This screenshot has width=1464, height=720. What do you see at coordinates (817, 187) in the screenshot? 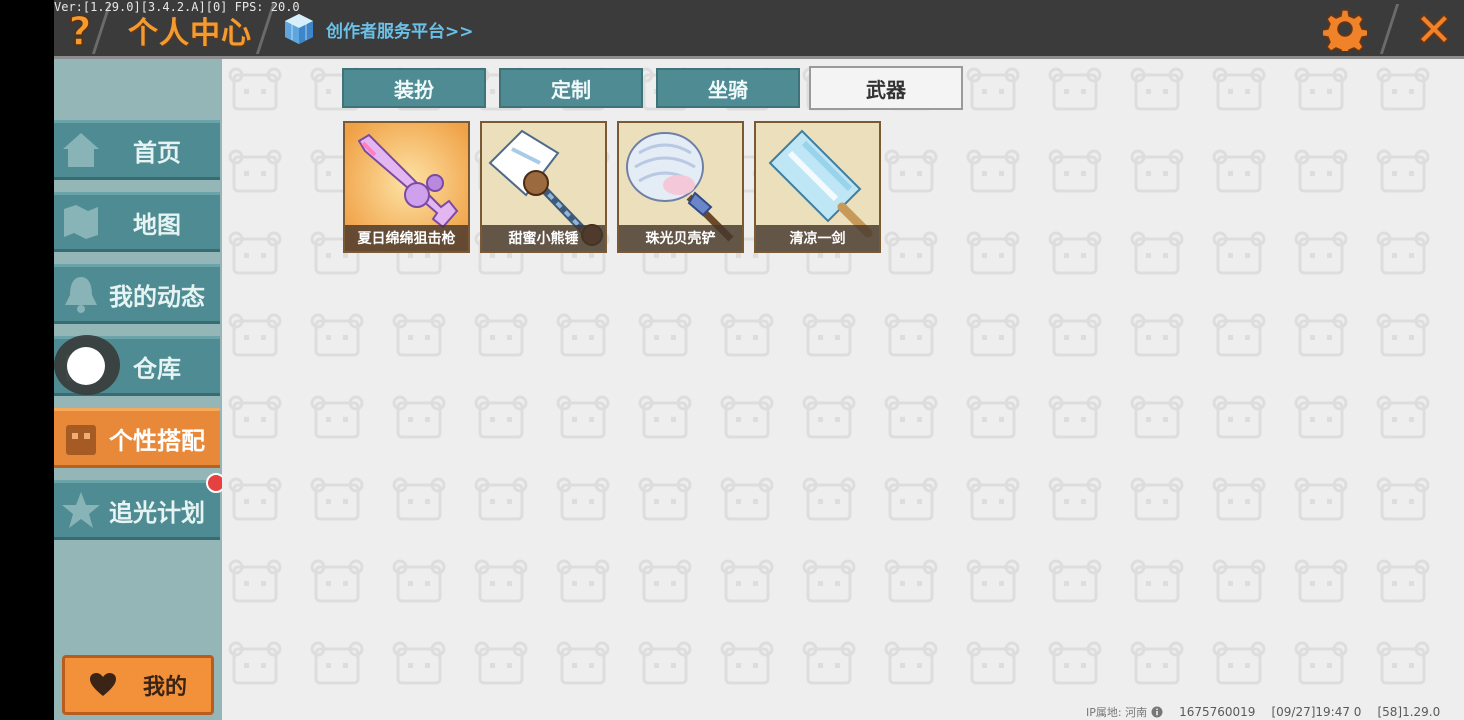
I see `item-card: 清凉一剑` at bounding box center [817, 187].